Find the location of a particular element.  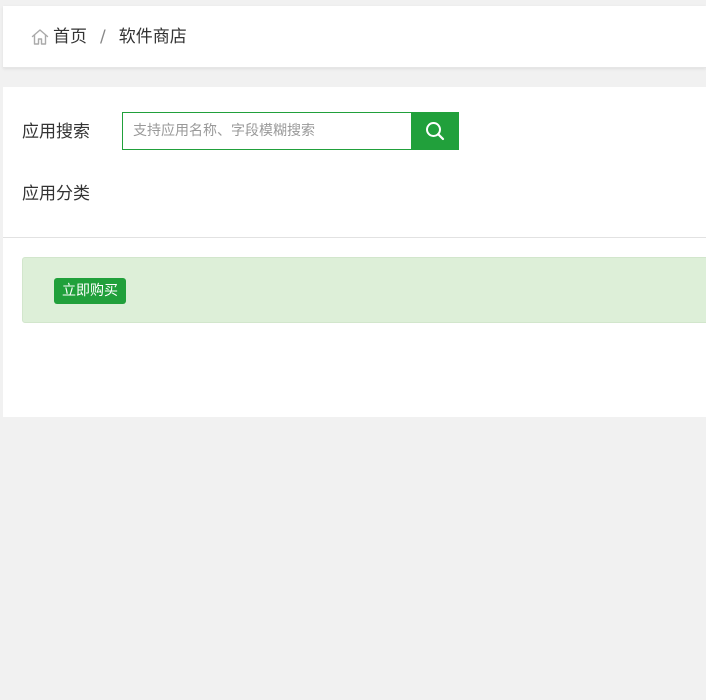

home-icon is located at coordinates (40, 37).